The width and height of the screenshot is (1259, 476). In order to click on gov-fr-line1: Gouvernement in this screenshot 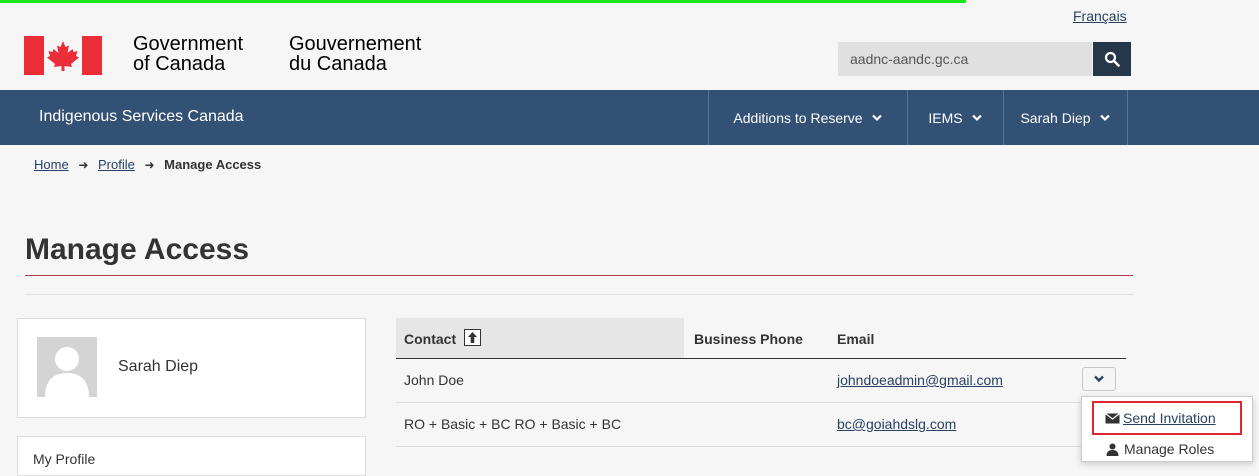, I will do `click(355, 44)`.